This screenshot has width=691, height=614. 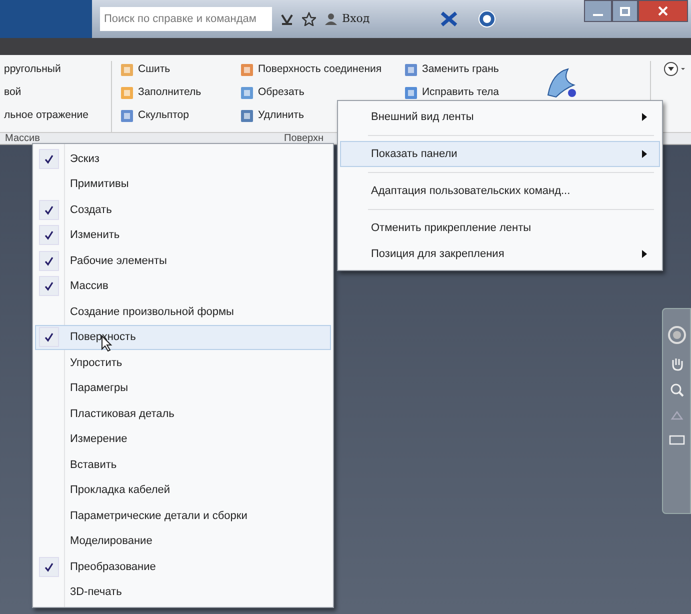 I want to click on sign-in-button: Вход, so click(x=356, y=19).